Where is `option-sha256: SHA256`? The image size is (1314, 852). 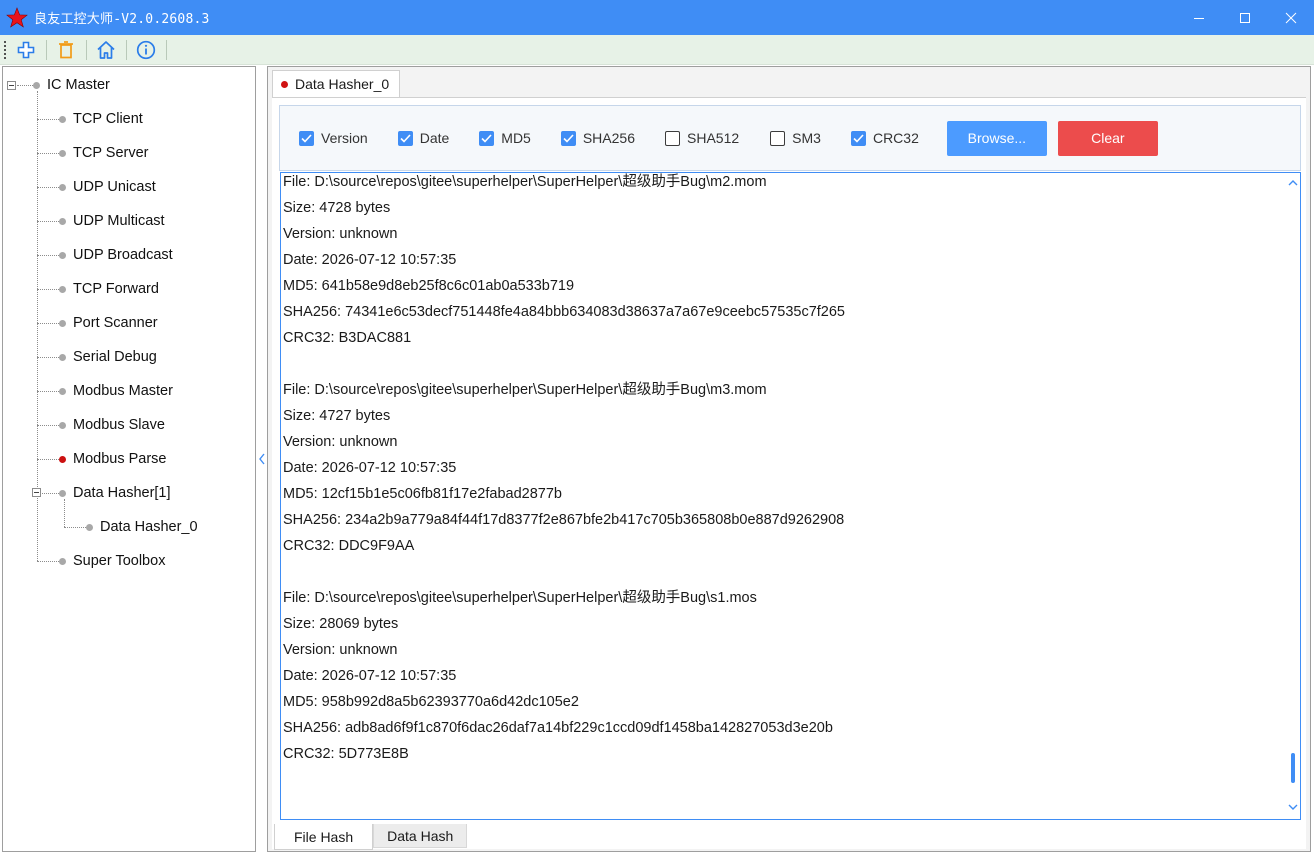 option-sha256: SHA256 is located at coordinates (597, 138).